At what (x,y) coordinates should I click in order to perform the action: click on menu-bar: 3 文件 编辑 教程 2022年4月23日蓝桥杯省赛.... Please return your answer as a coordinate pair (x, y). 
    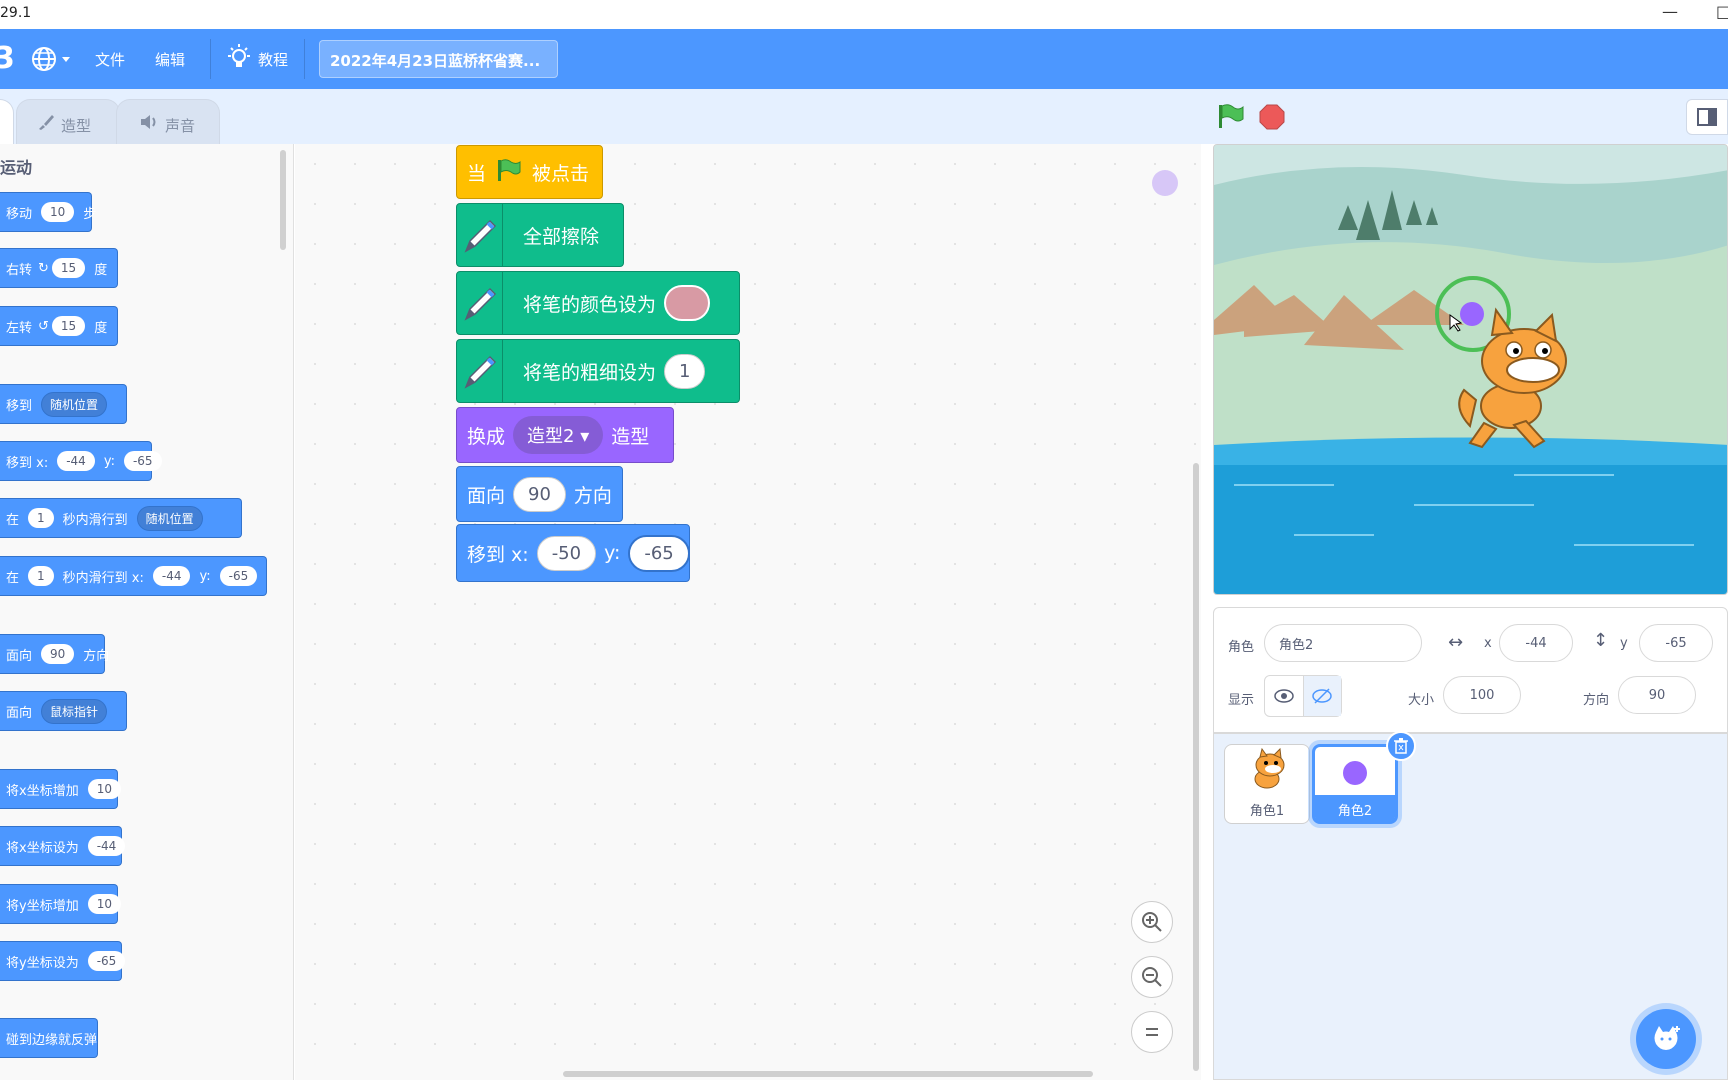
    Looking at the image, I should click on (864, 59).